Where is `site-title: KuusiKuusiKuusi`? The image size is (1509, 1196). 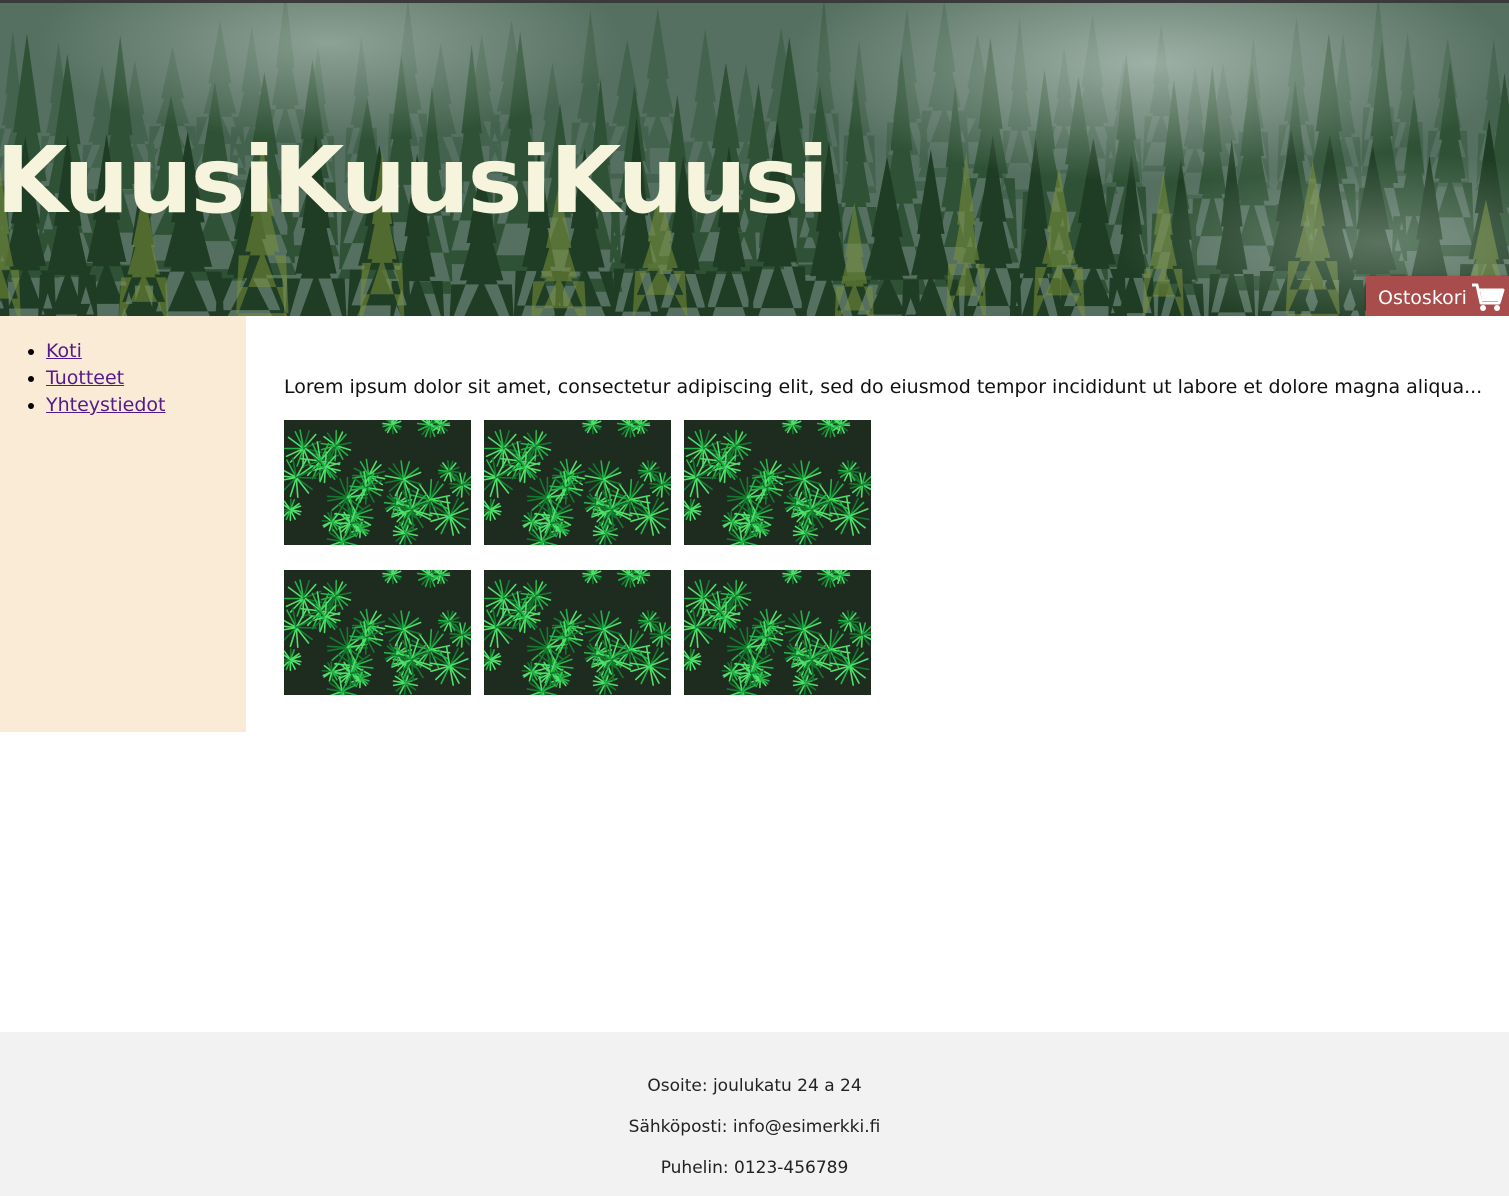 site-title: KuusiKuusiKuusi is located at coordinates (414, 180).